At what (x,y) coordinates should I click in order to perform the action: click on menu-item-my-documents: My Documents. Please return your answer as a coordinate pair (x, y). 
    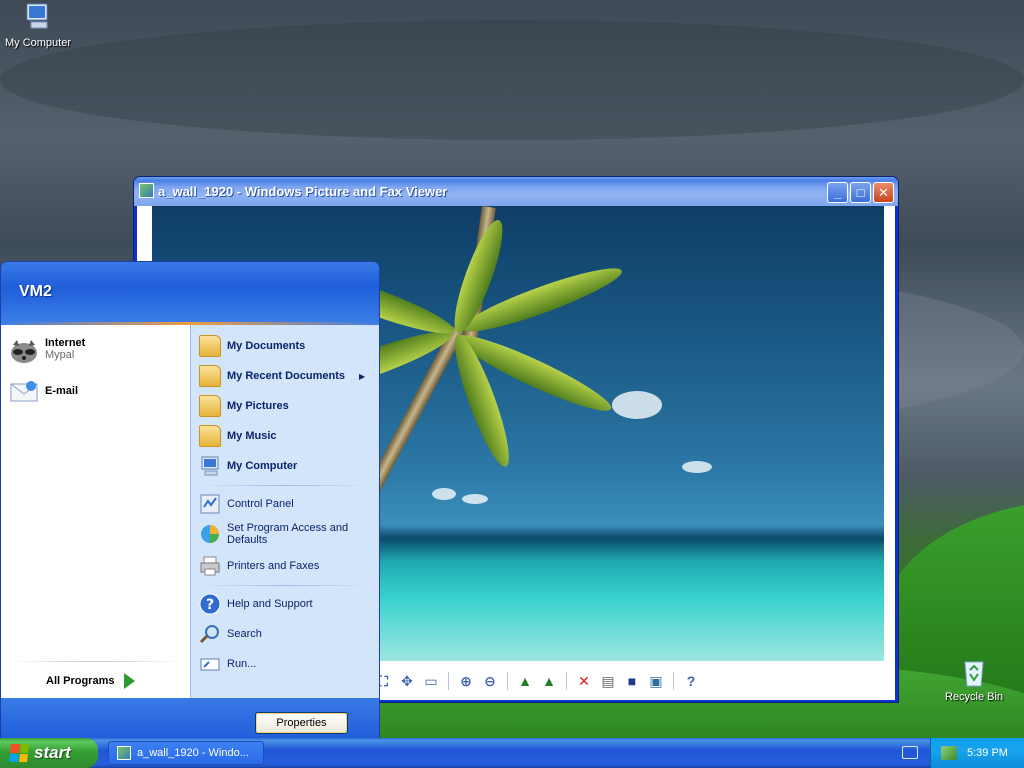
    Looking at the image, I should click on (252, 346).